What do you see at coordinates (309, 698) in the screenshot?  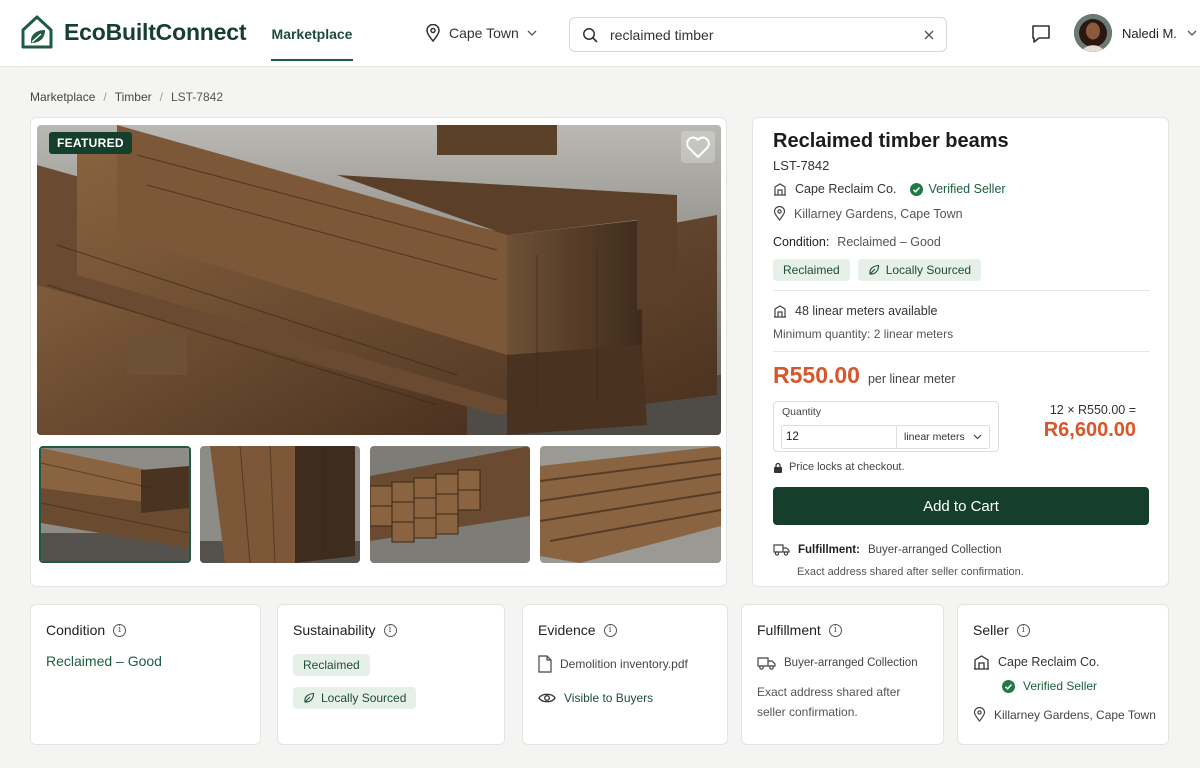 I see `leaf-icon` at bounding box center [309, 698].